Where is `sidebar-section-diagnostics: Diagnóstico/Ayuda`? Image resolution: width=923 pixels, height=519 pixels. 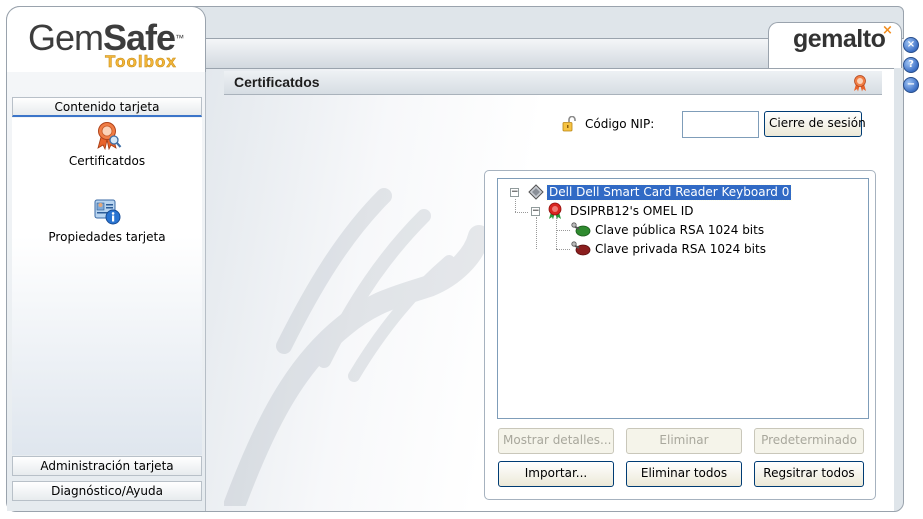
sidebar-section-diagnostics: Diagnóstico/Ayuda is located at coordinates (107, 491).